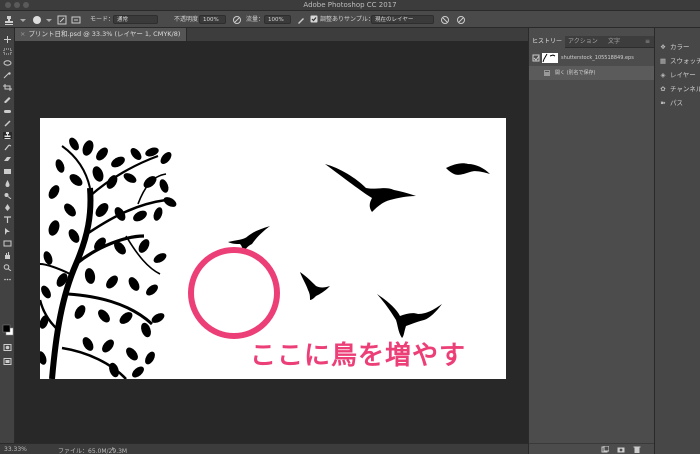 The height and width of the screenshot is (454, 700). Describe the element at coordinates (575, 73) in the screenshot. I see `history-state-label: 開く (別名で保存)` at that location.